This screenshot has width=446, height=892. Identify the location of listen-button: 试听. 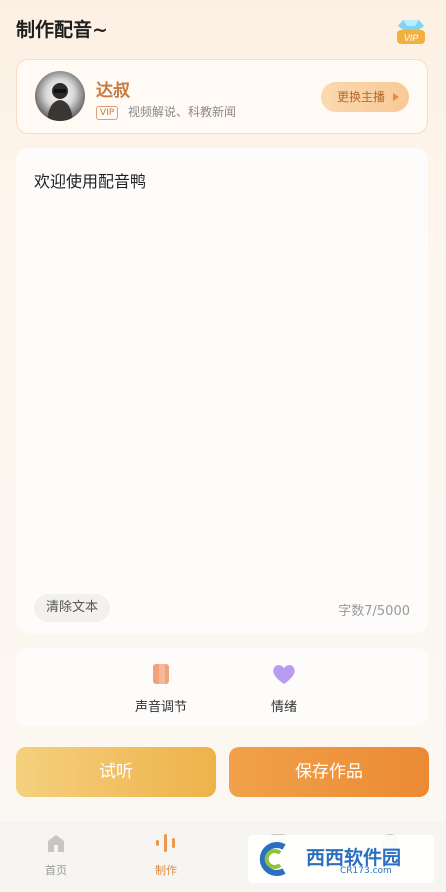
(116, 772).